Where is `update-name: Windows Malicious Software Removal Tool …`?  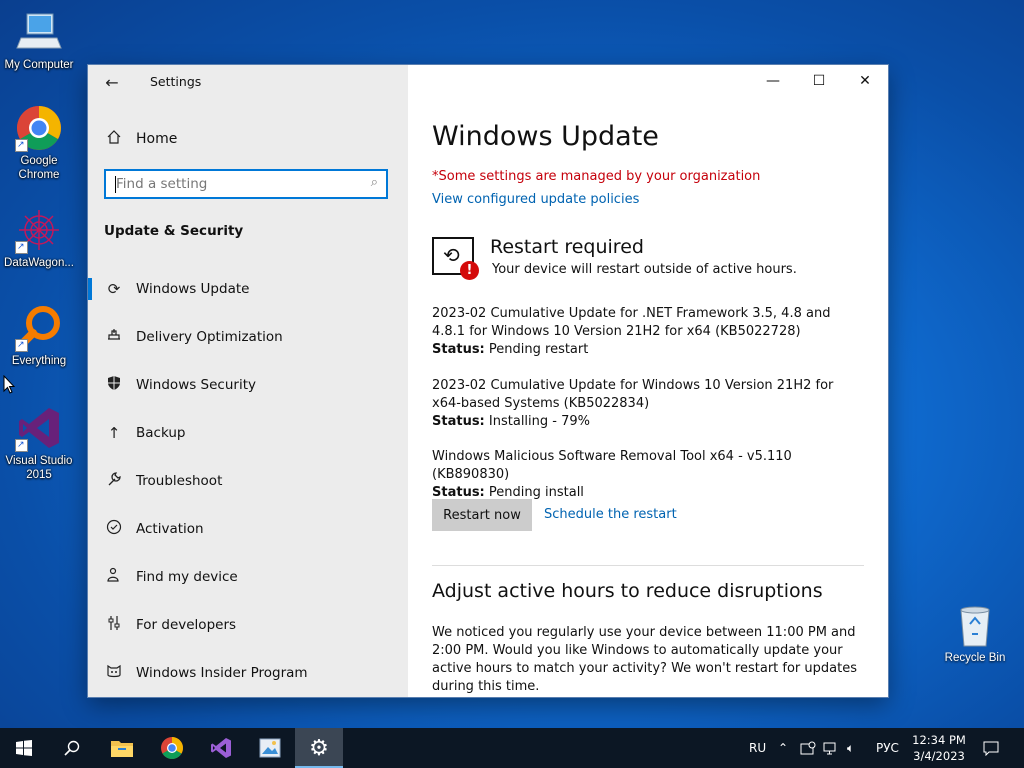
update-name: Windows Malicious Software Removal Tool … is located at coordinates (612, 465).